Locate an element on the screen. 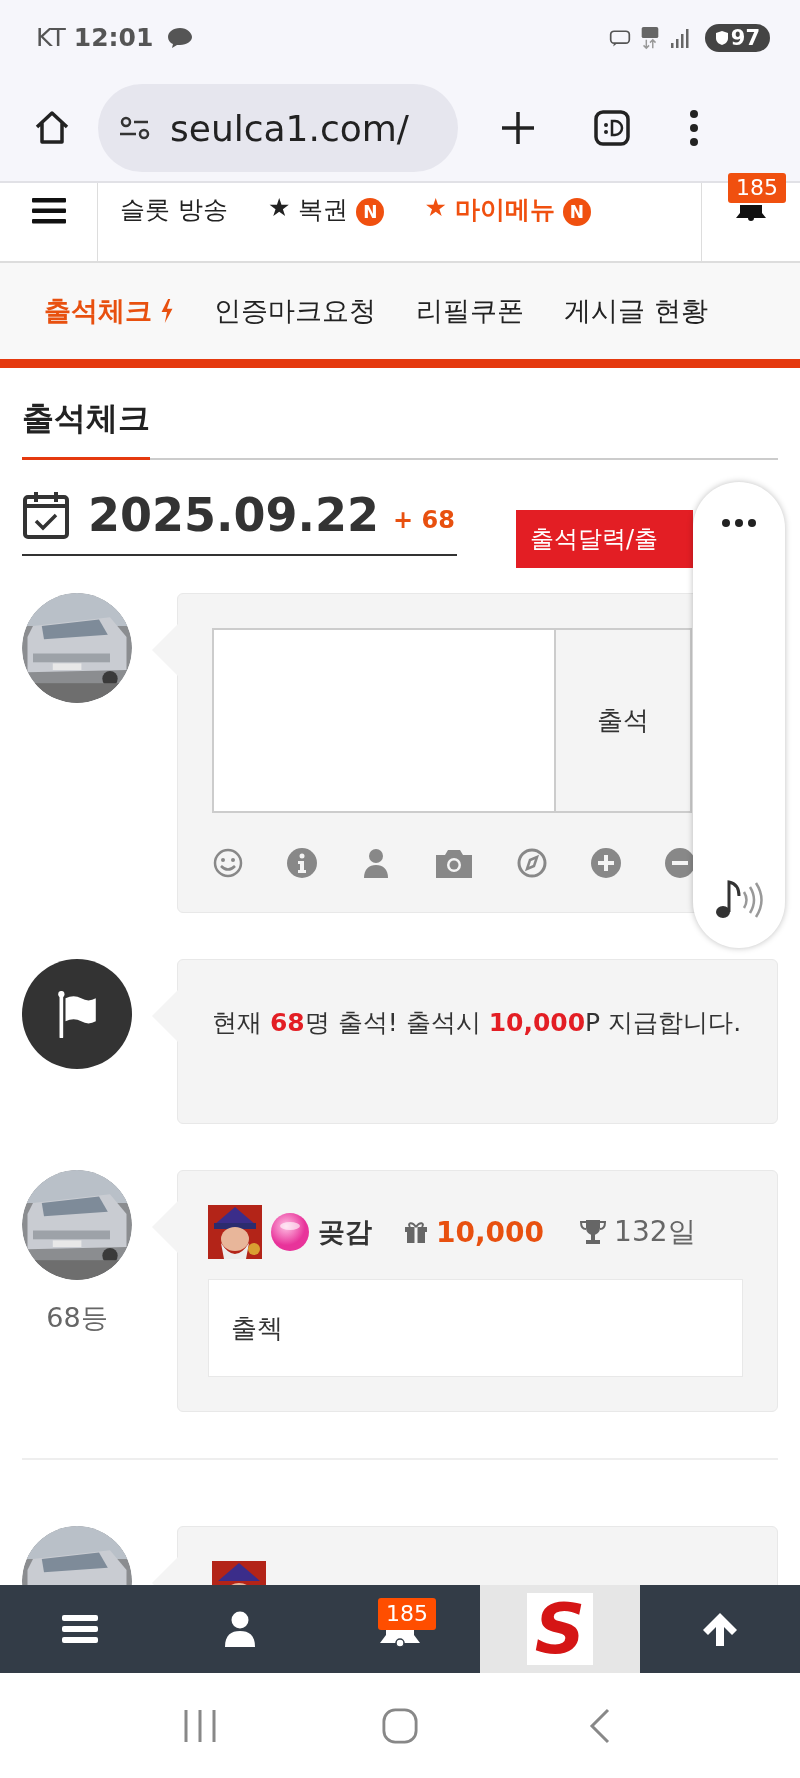 The width and height of the screenshot is (800, 1778). tab: 출석체크 is located at coordinates (109, 311).